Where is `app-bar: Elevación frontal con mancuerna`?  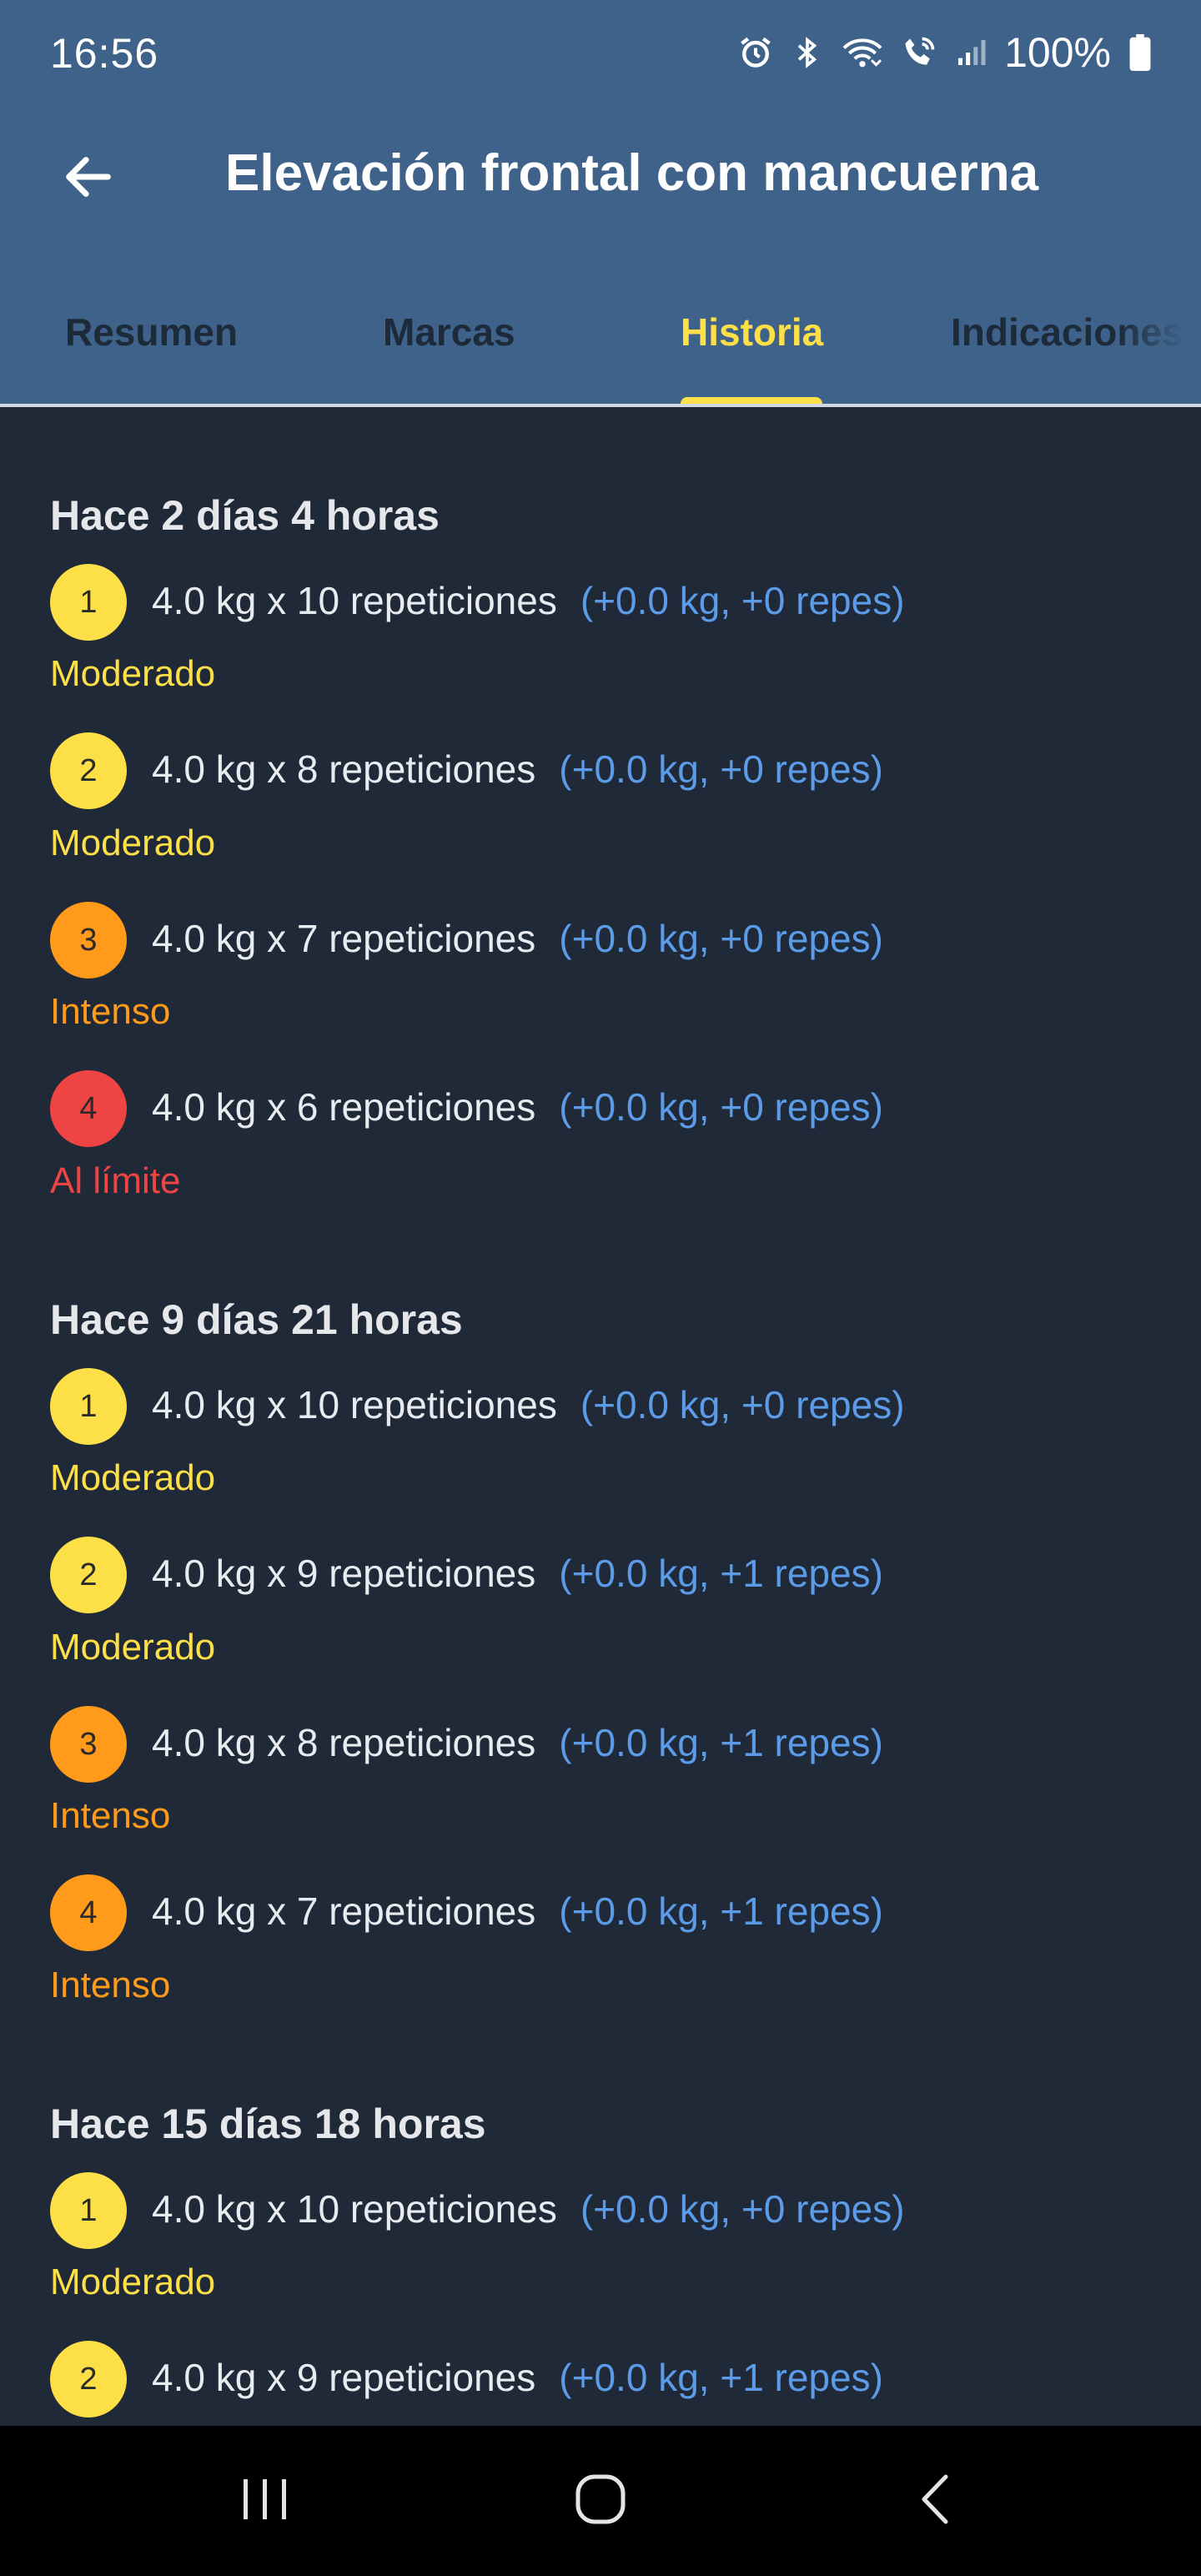 app-bar: Elevación frontal con mancuerna is located at coordinates (601, 172).